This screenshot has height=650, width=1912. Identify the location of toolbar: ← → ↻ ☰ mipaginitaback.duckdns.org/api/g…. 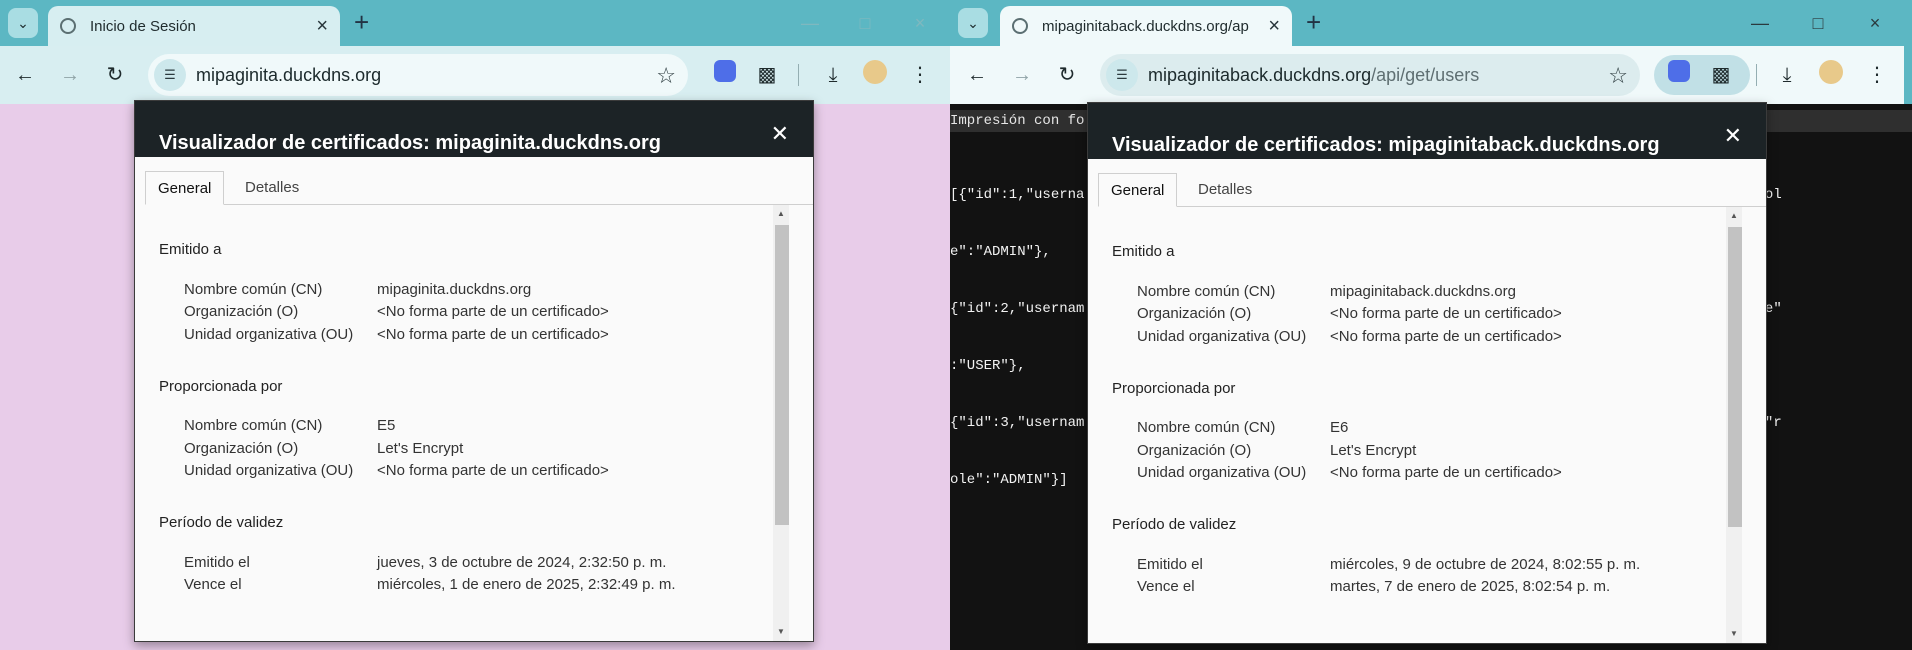
(1431, 75).